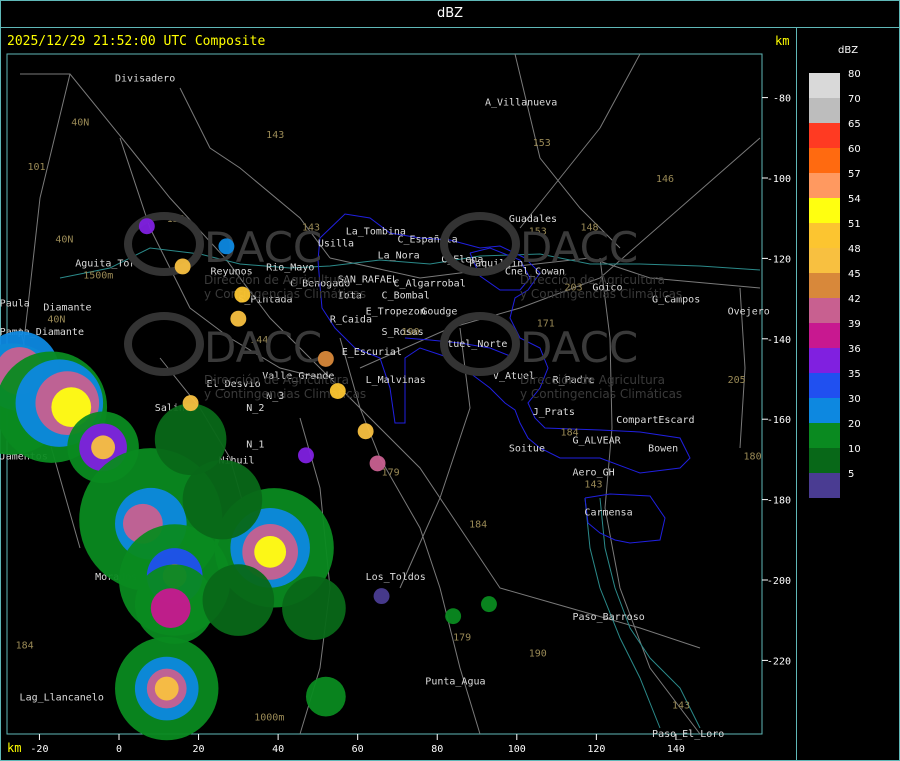  I want to click on legend-item: 65, so click(835, 133).